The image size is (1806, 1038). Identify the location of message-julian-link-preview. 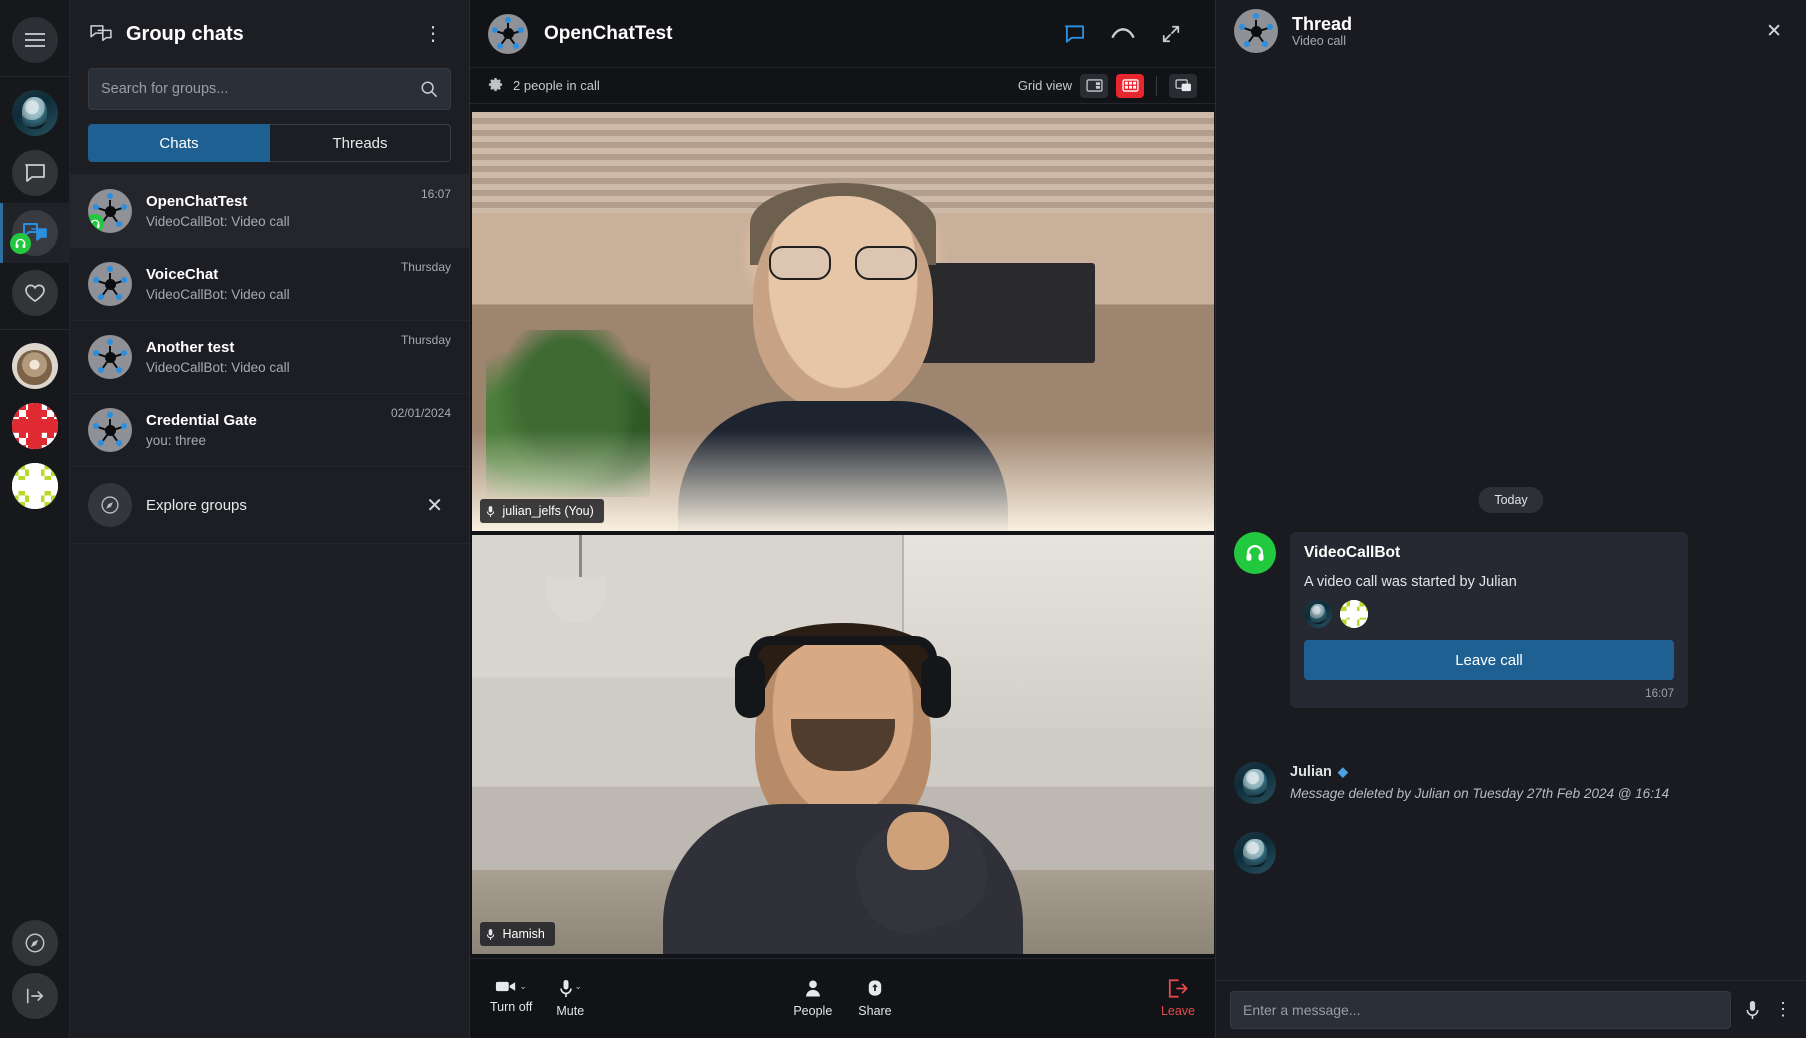
(1255, 853).